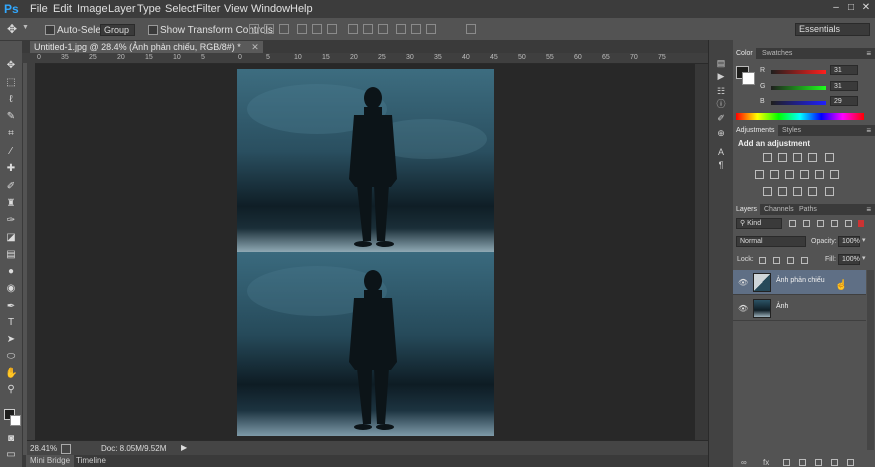 The image size is (875, 467). I want to click on history-icon: ▤, so click(721, 63).